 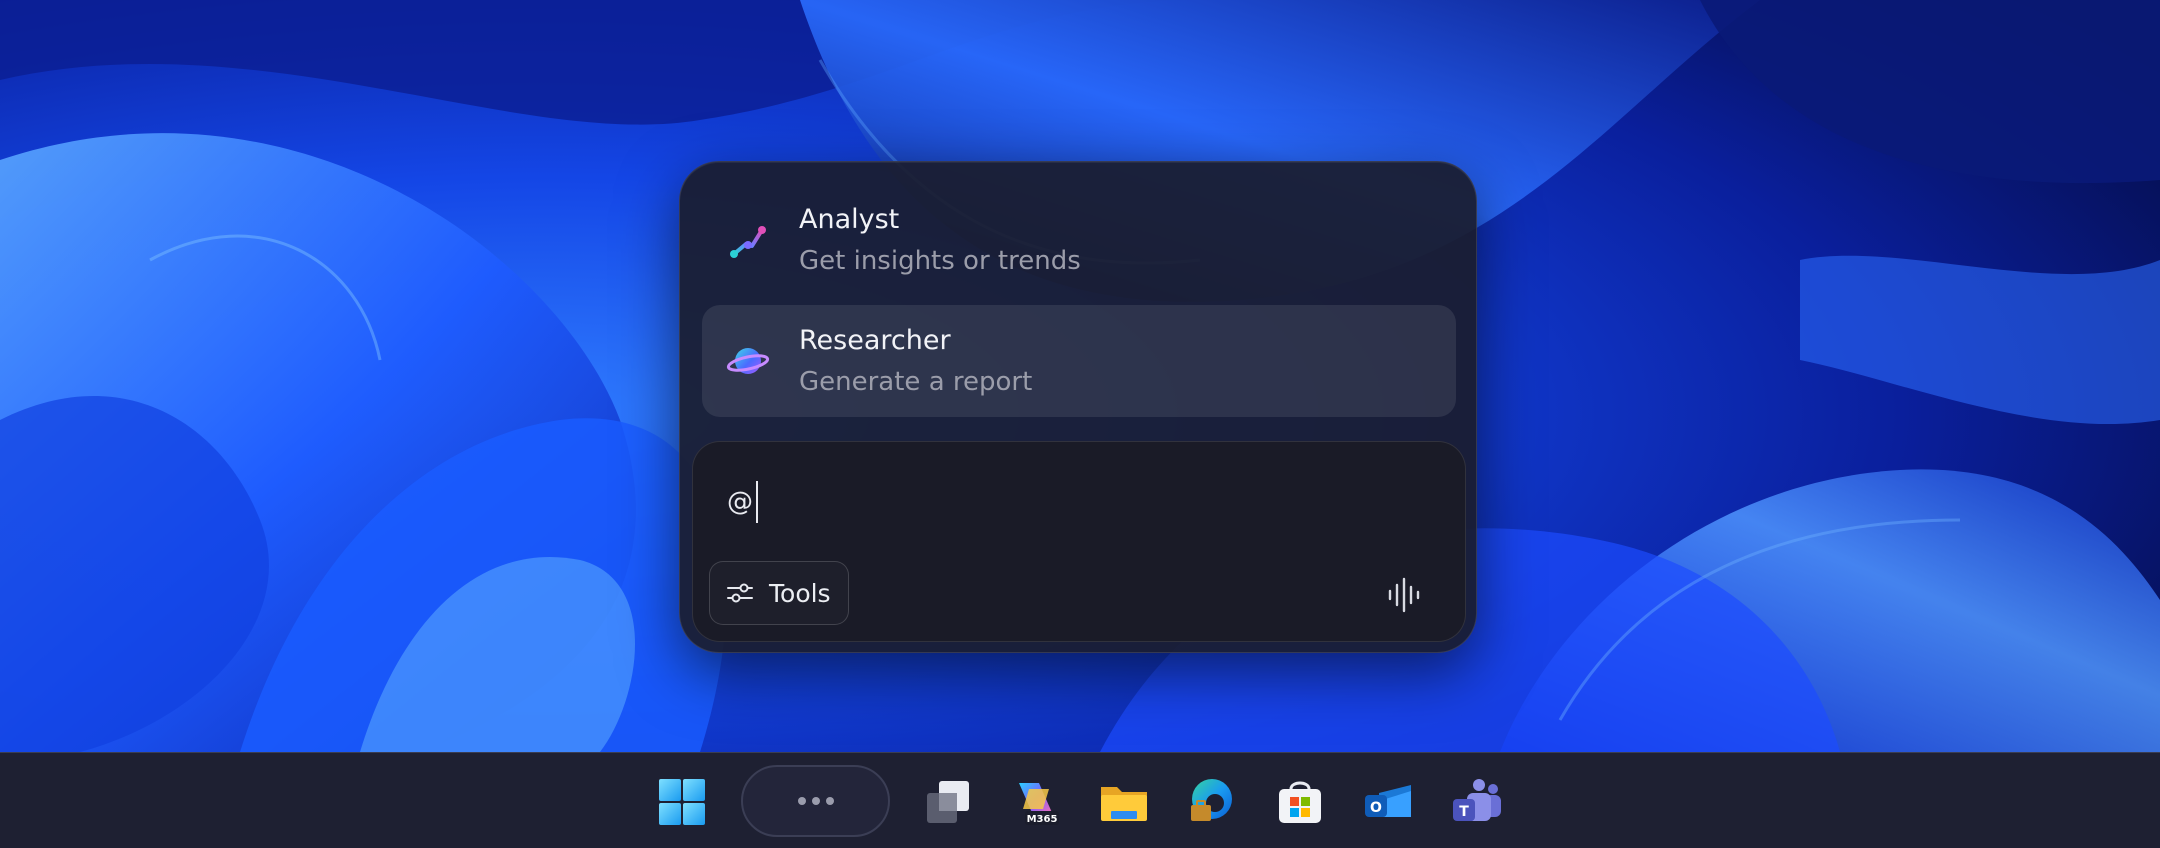 What do you see at coordinates (815, 801) in the screenshot?
I see `taskbar-search-pill` at bounding box center [815, 801].